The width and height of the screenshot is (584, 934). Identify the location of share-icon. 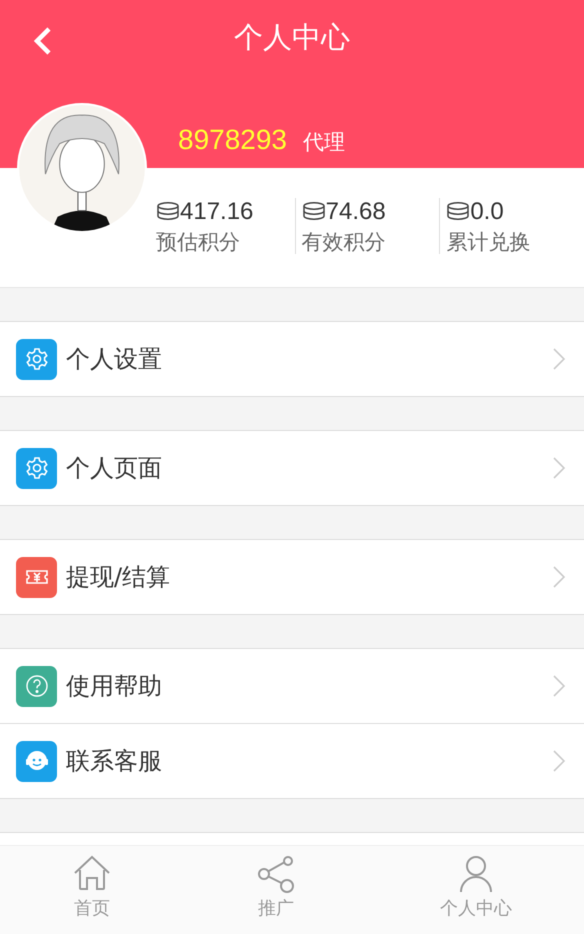
(276, 874).